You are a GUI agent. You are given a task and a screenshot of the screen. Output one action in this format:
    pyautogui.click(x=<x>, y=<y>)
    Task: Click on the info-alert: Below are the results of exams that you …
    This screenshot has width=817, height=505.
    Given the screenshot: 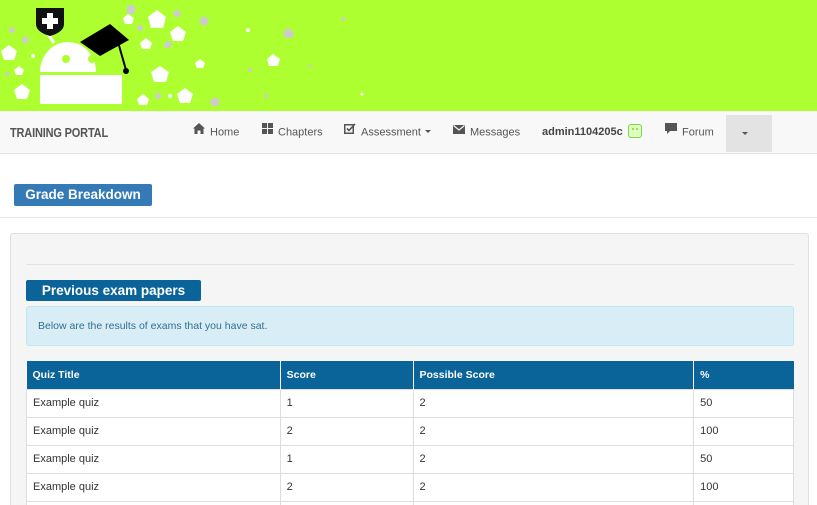 What is the action you would take?
    pyautogui.click(x=410, y=326)
    